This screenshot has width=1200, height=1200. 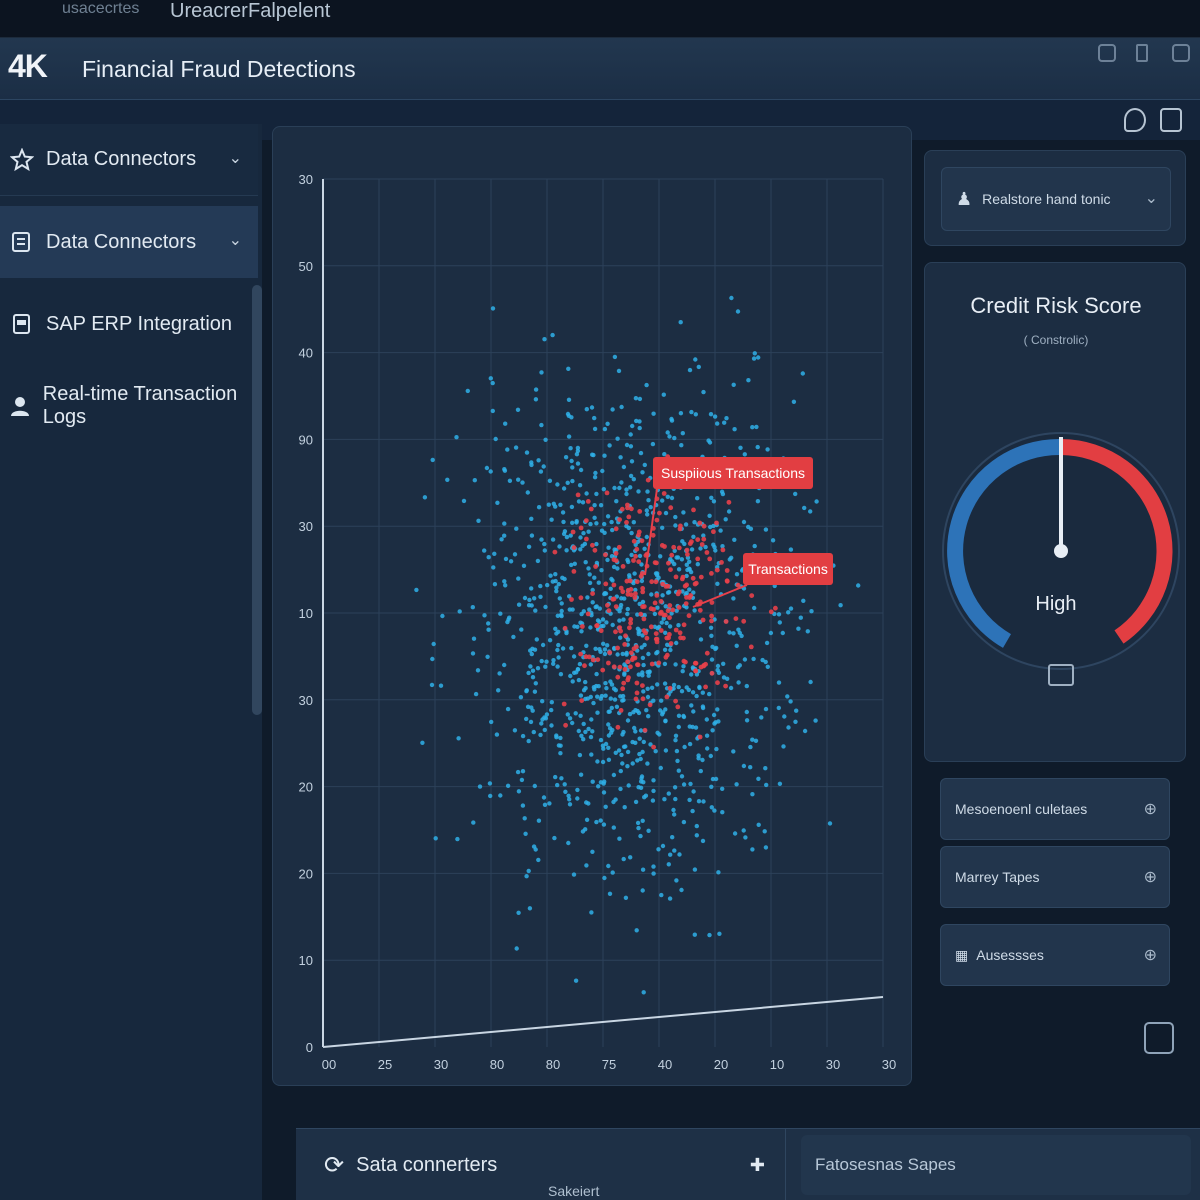 What do you see at coordinates (289, 11) in the screenshot?
I see `tab-3: Falpelent` at bounding box center [289, 11].